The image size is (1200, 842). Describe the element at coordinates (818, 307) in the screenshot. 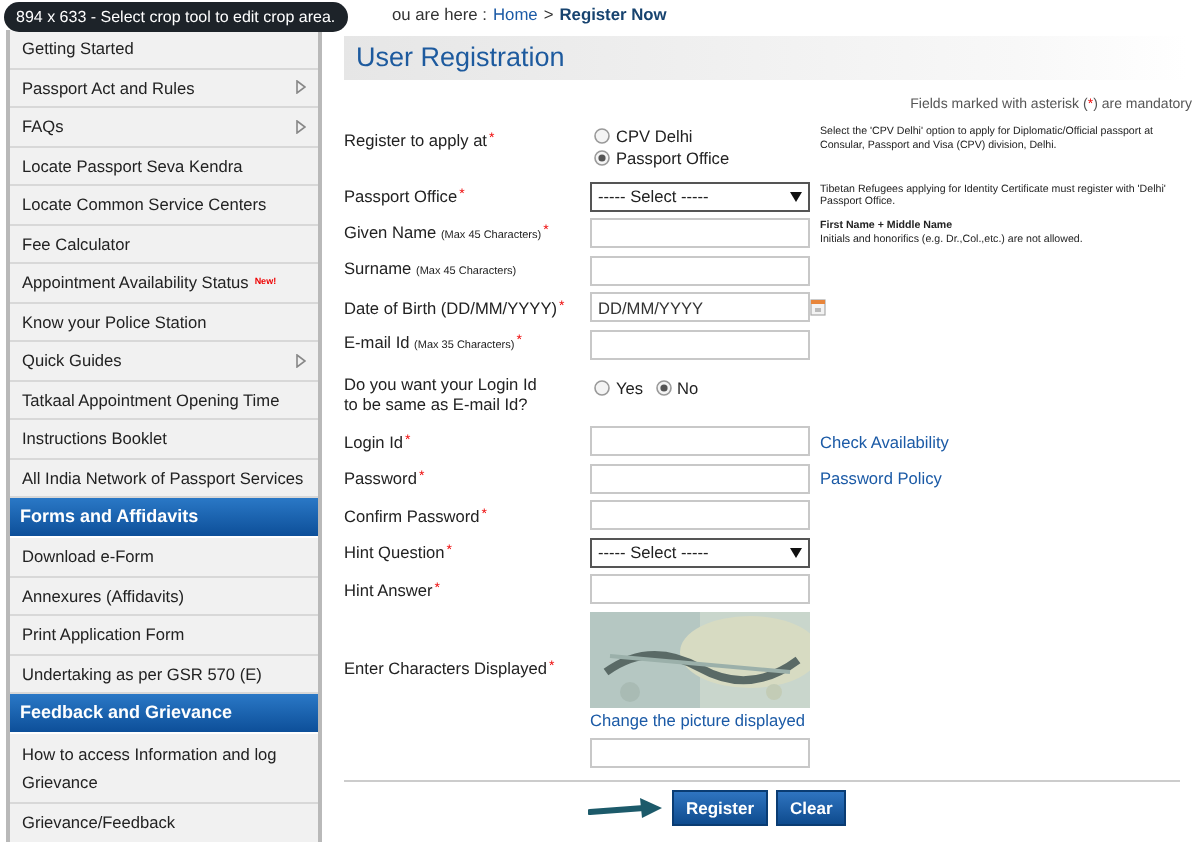

I see `calendar-icon` at that location.